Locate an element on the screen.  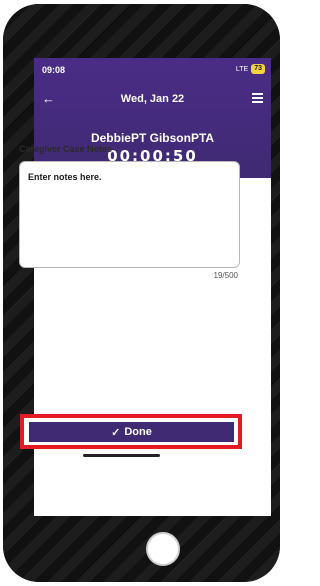
menu-icon is located at coordinates (257, 98).